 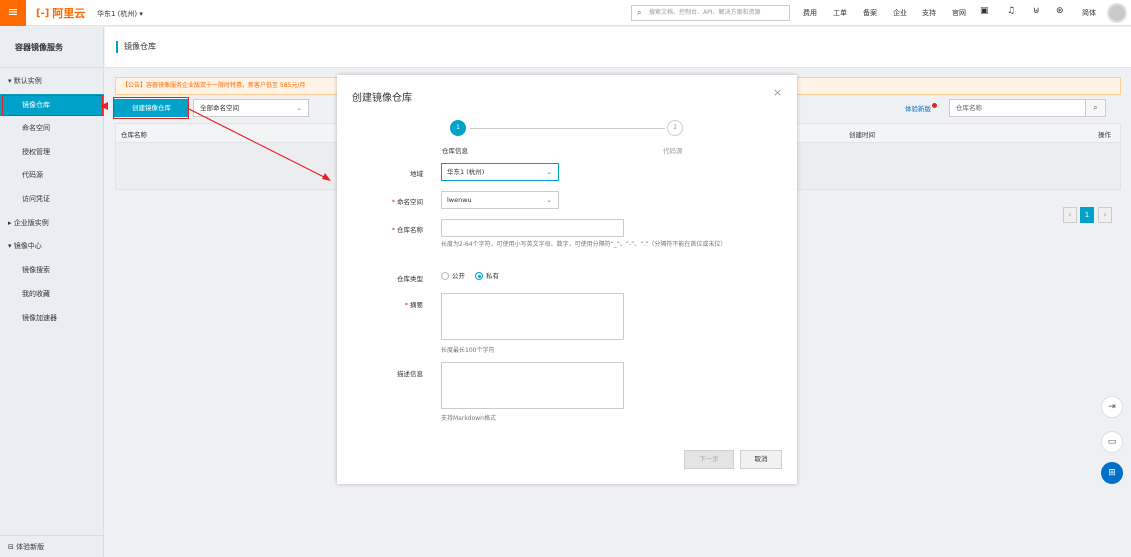 I want to click on sidebar-item-image-center: ▾ 镜像中心, so click(x=52, y=246).